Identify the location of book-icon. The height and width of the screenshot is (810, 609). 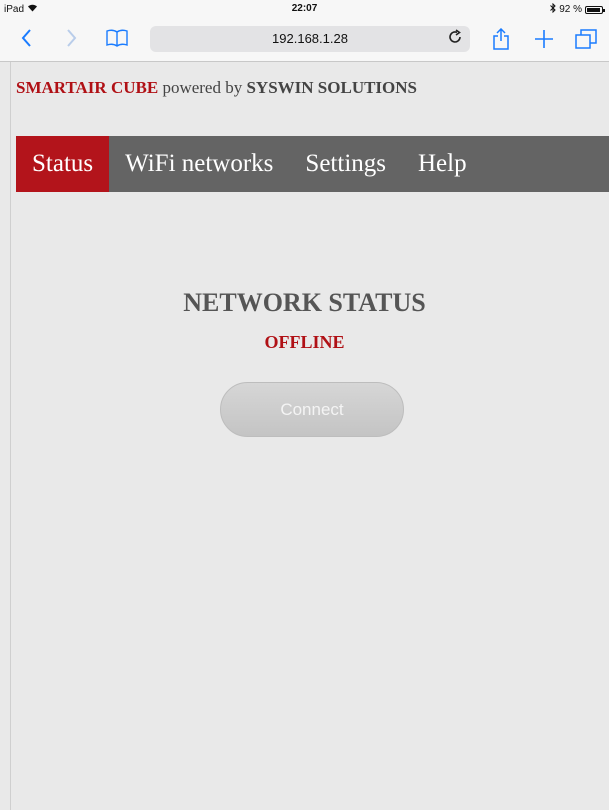
(117, 40).